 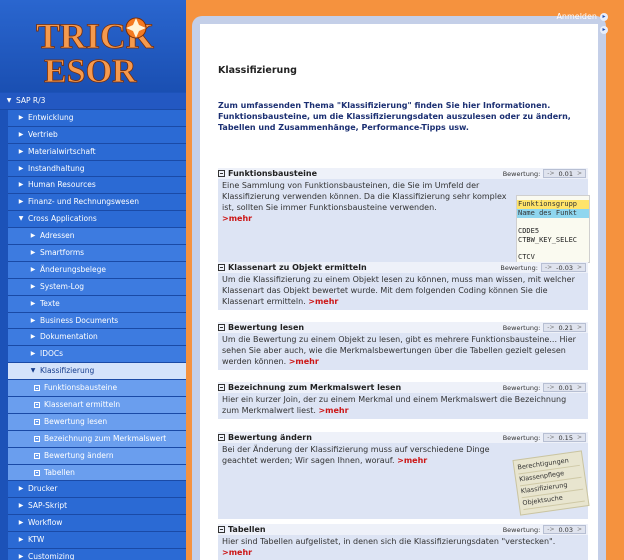 I want to click on trickresor-logo: TRICK ESOR, so click(x=99, y=50).